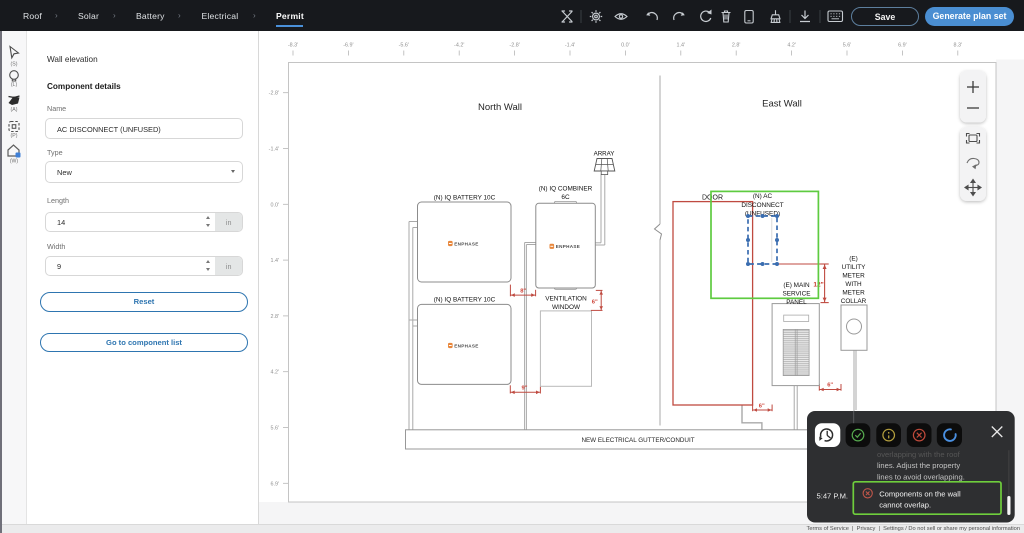  Describe the element at coordinates (782, 104) in the screenshot. I see `svg-text: East Wall` at that location.